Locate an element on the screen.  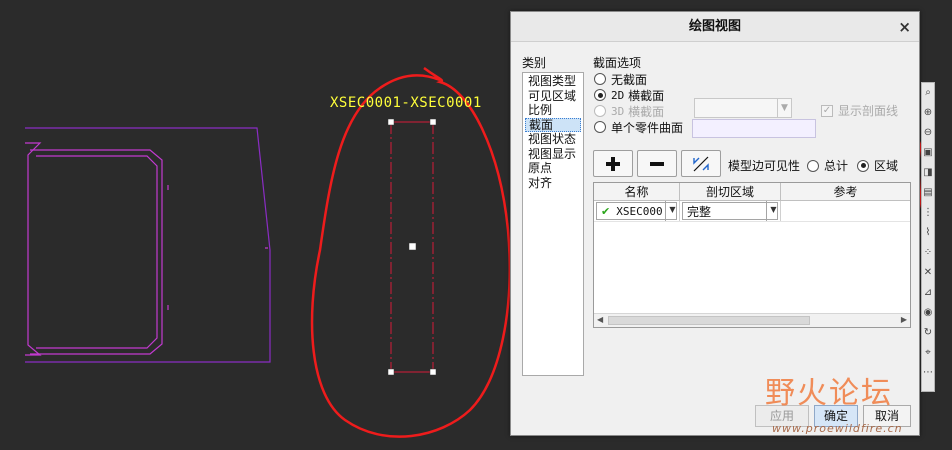
repaint-icon: ▣ is located at coordinates (928, 153).